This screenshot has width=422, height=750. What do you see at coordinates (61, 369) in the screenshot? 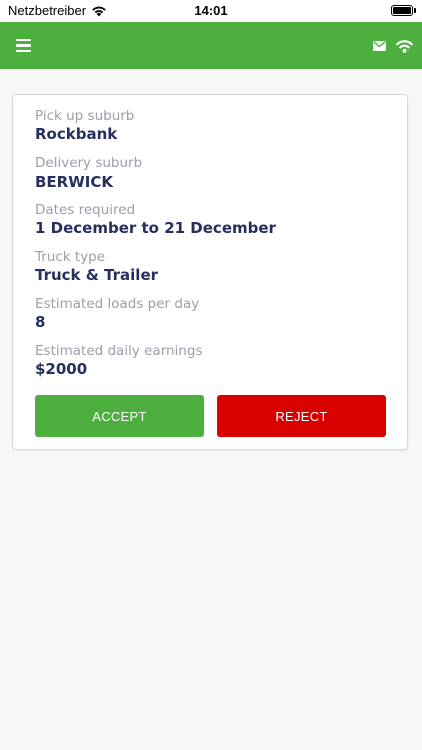
I see `earnings-value: $2000` at bounding box center [61, 369].